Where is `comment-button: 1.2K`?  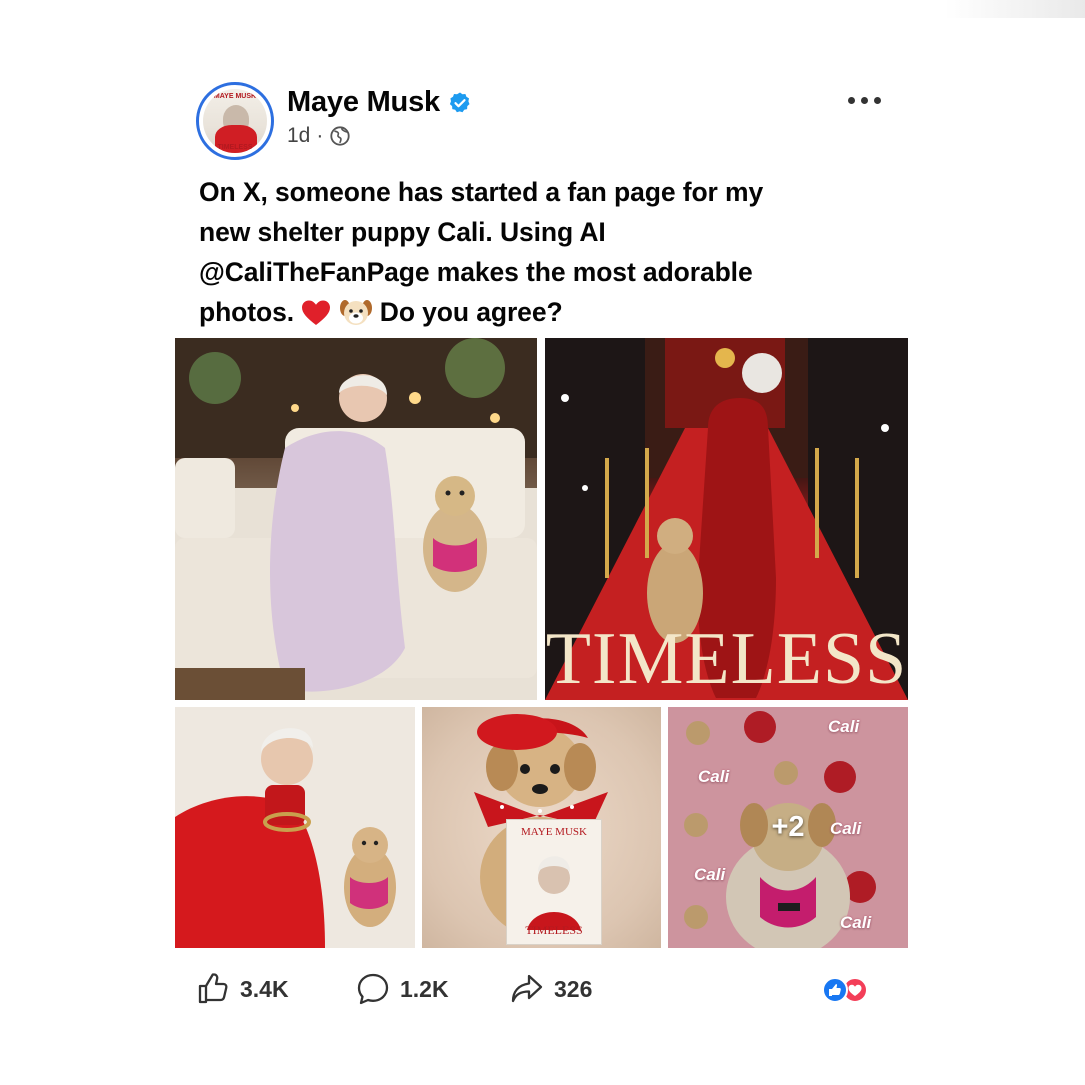
comment-button: 1.2K is located at coordinates (402, 989).